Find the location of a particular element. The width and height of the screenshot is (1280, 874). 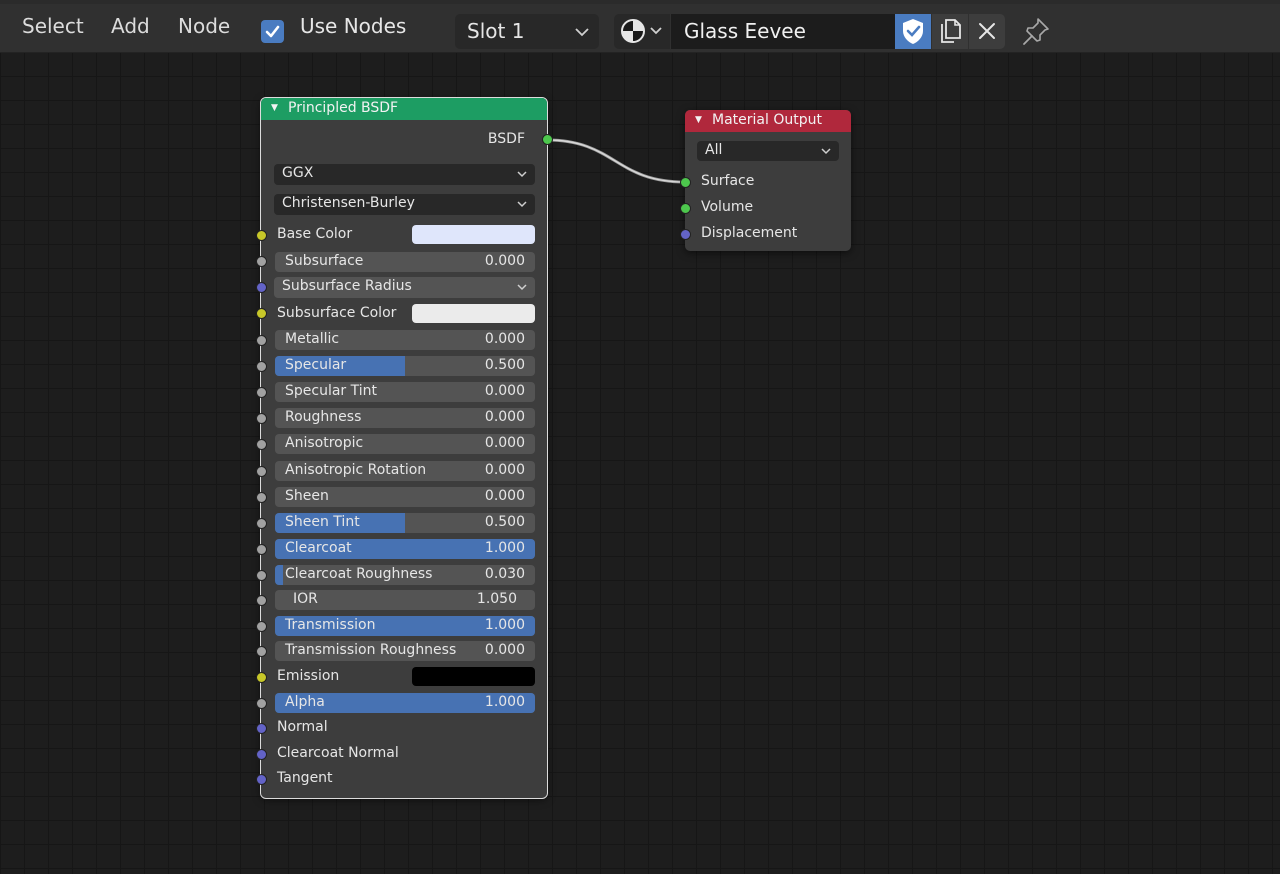

metallic-slider: Metallic 0.000 is located at coordinates (405, 340).